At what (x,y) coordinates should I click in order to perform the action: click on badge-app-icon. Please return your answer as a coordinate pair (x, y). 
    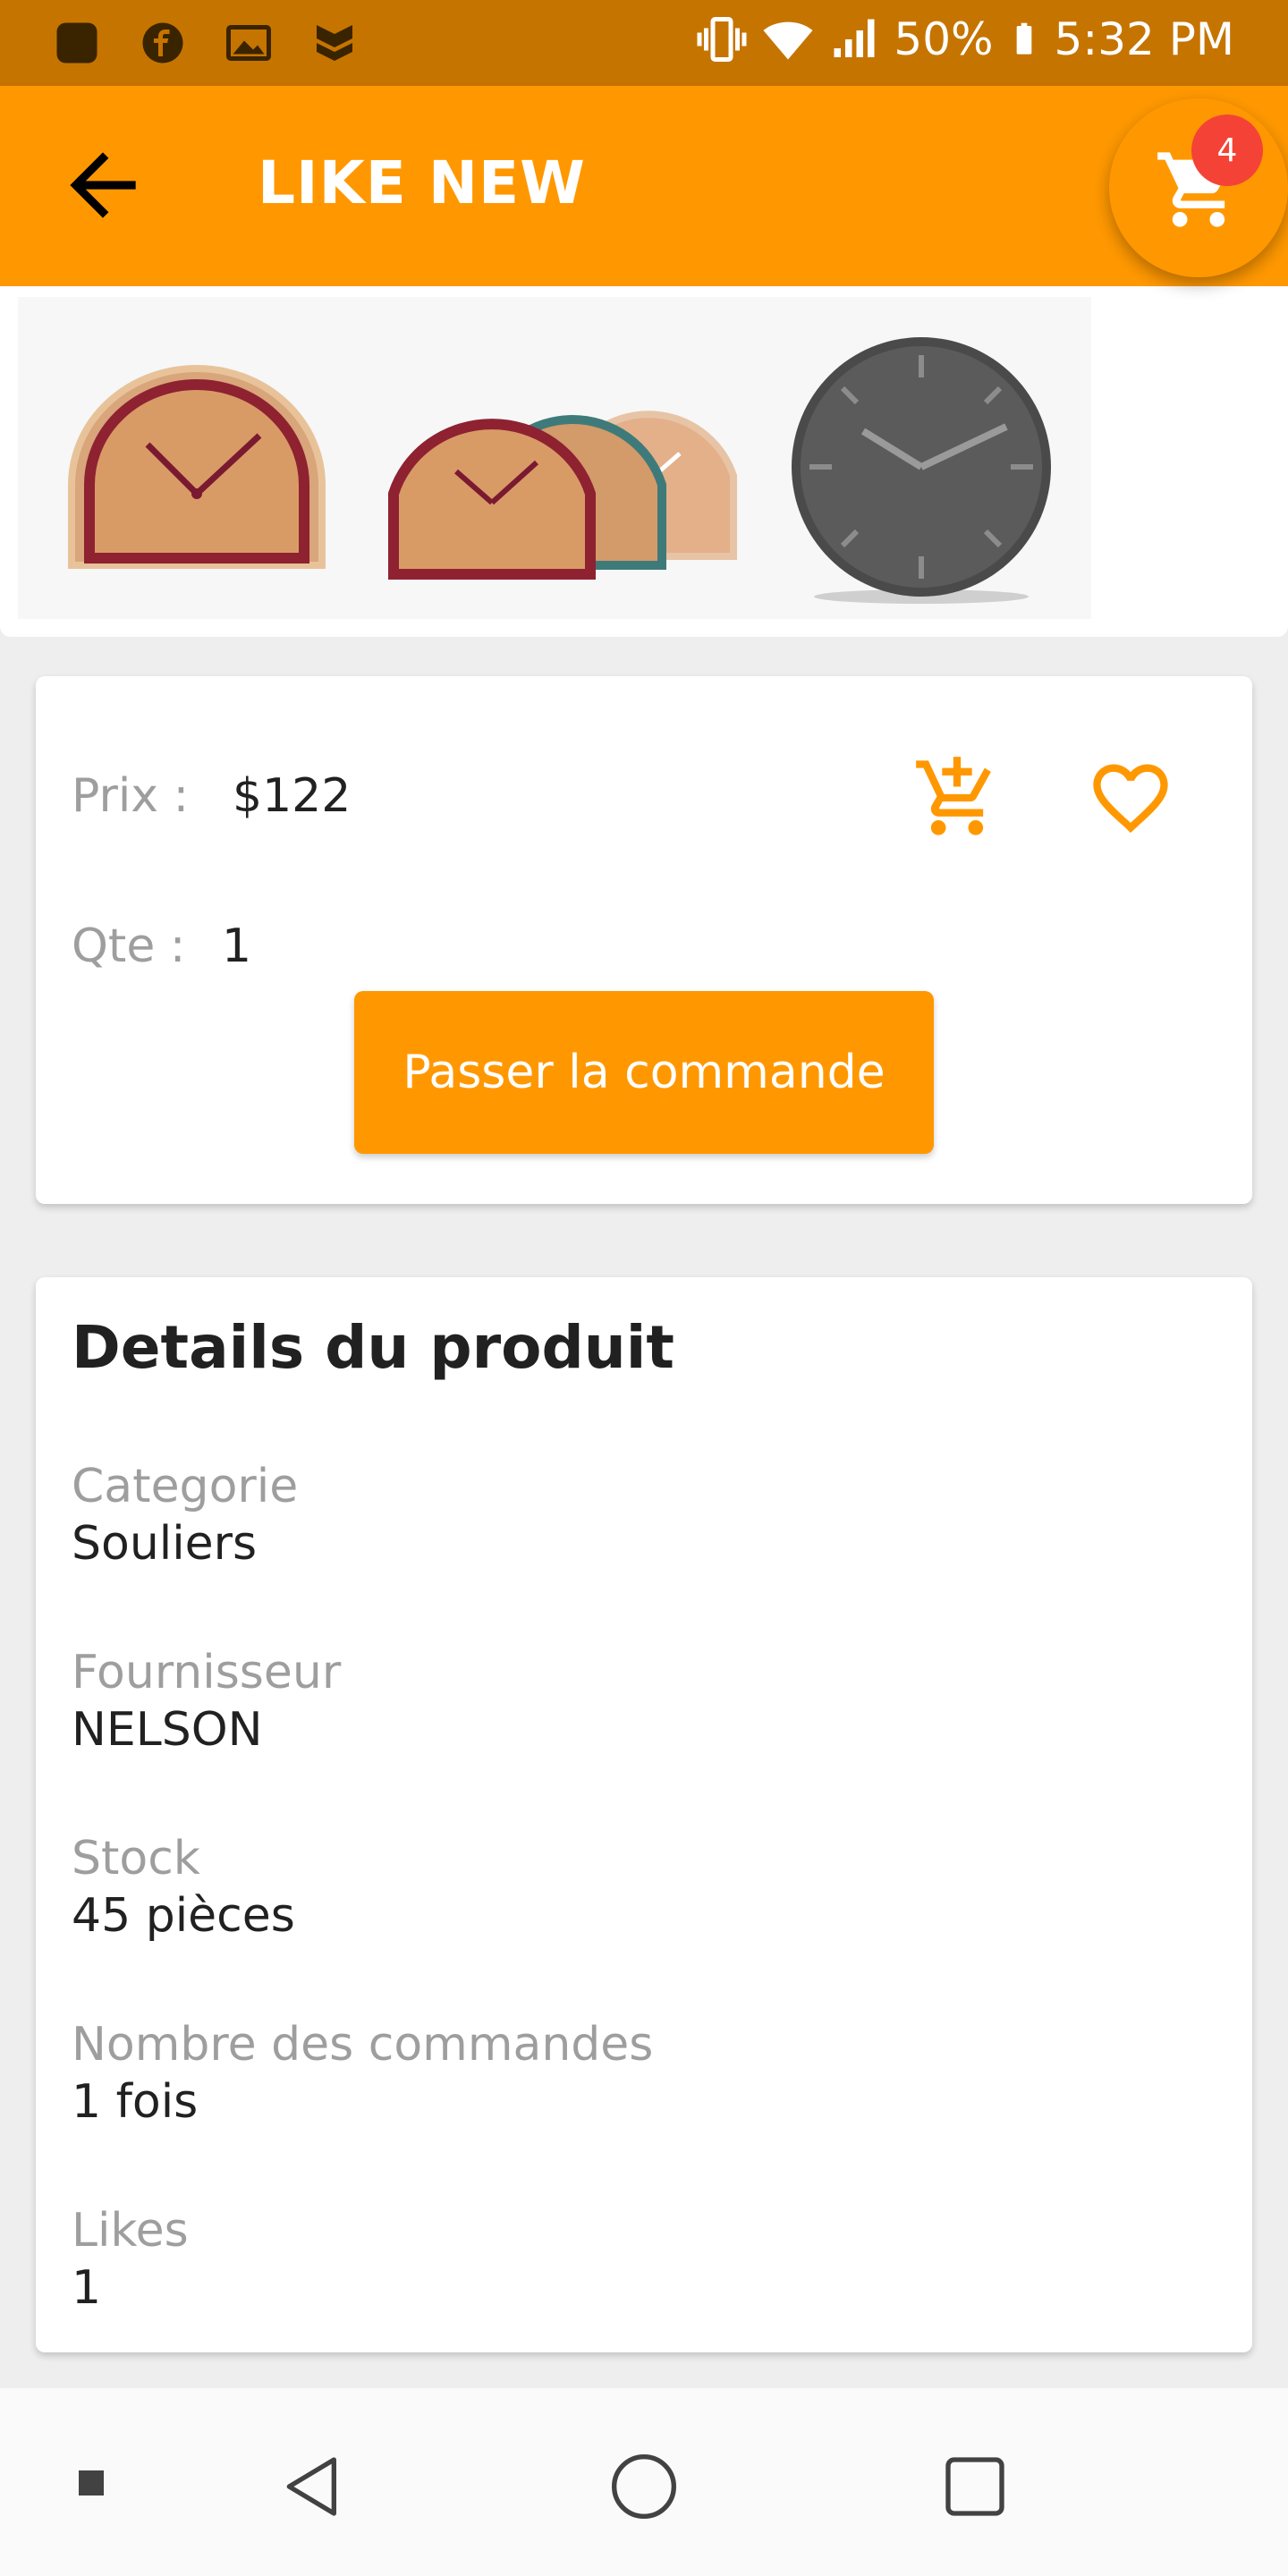
    Looking at the image, I should click on (334, 43).